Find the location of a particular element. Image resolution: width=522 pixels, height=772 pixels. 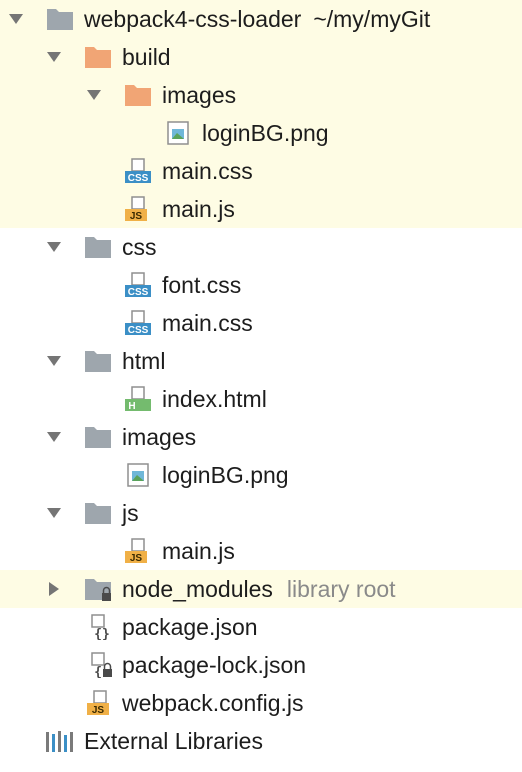

folder-label: node_modules is located at coordinates (197, 589).